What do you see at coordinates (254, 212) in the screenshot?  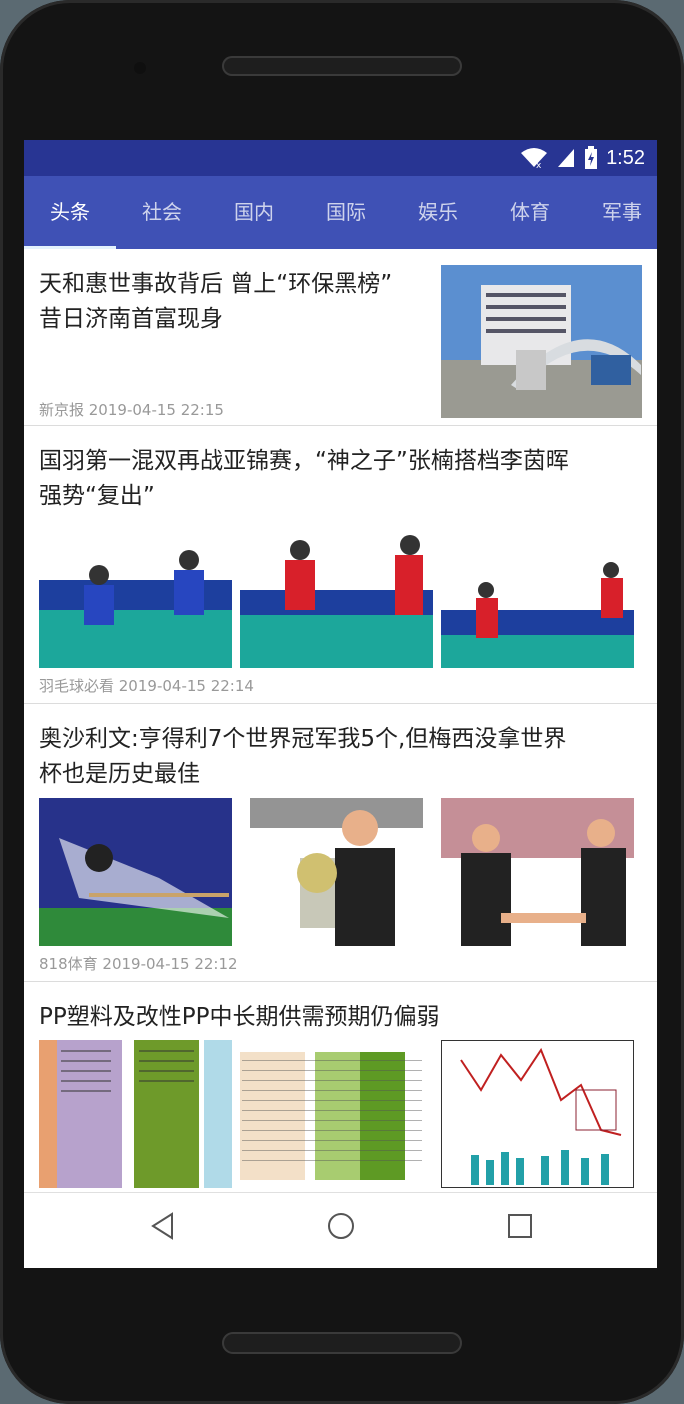 I see `tab-domestic: 国内` at bounding box center [254, 212].